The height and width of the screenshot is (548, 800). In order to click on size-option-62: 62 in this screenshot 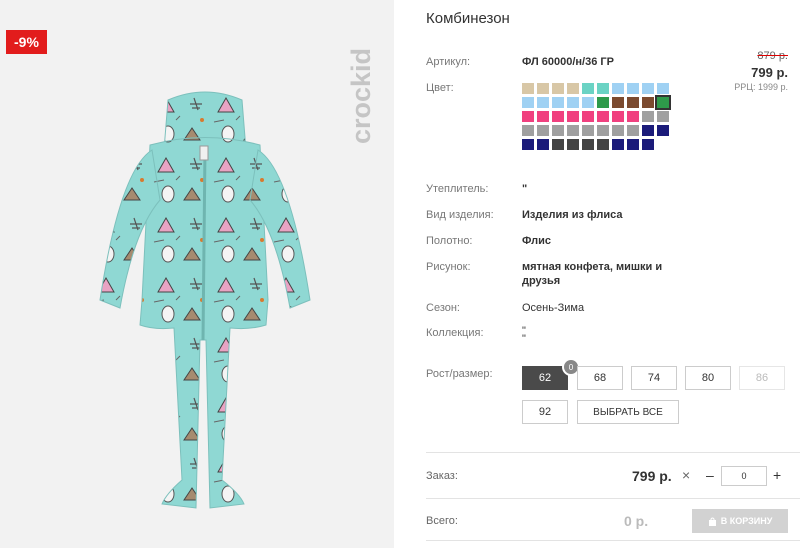, I will do `click(545, 378)`.